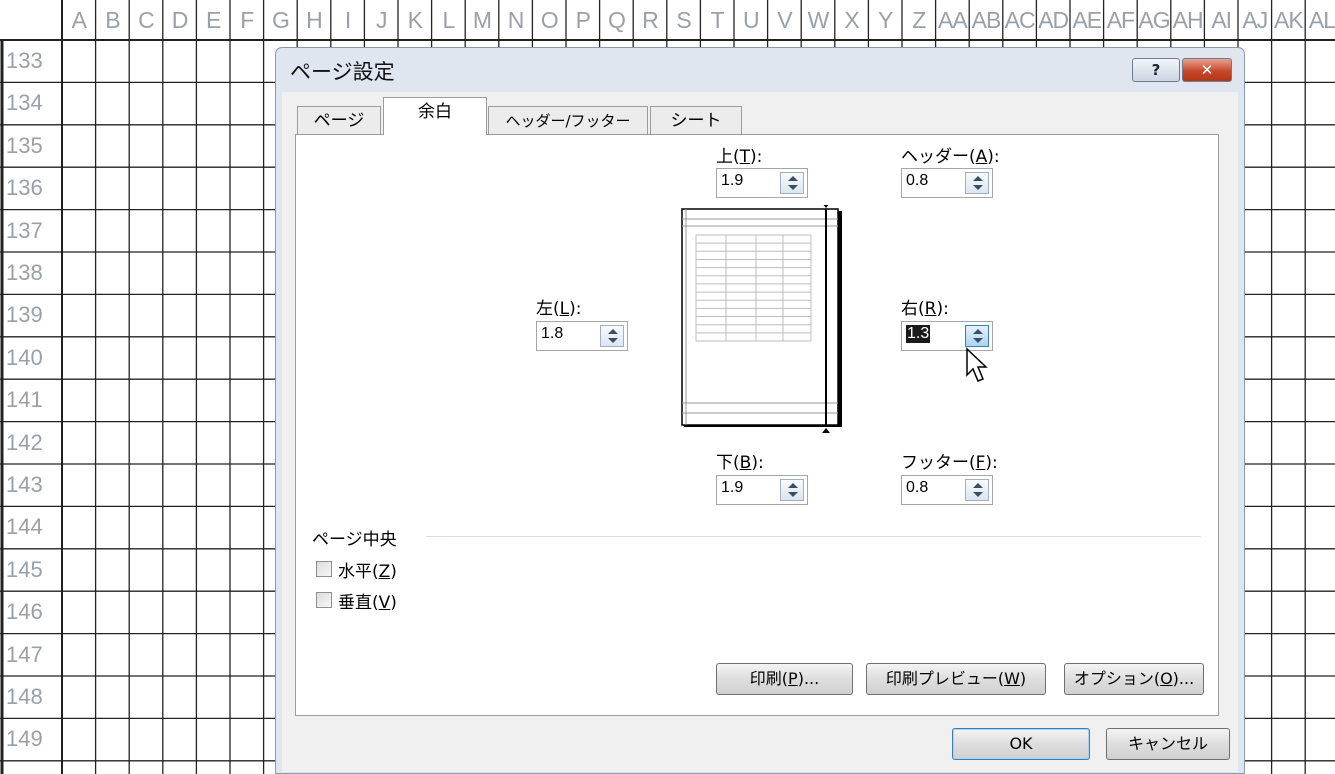 The height and width of the screenshot is (774, 1335). I want to click on column-header-ai: AI, so click(1221, 20).